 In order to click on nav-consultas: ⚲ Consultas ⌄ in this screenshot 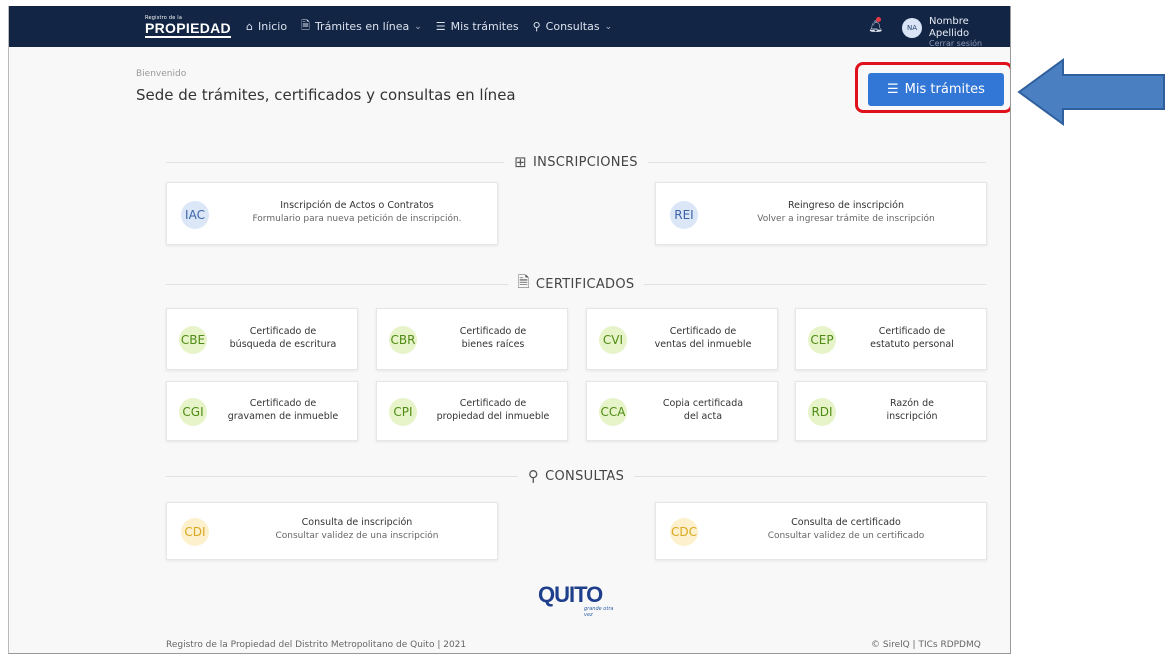, I will do `click(573, 26)`.